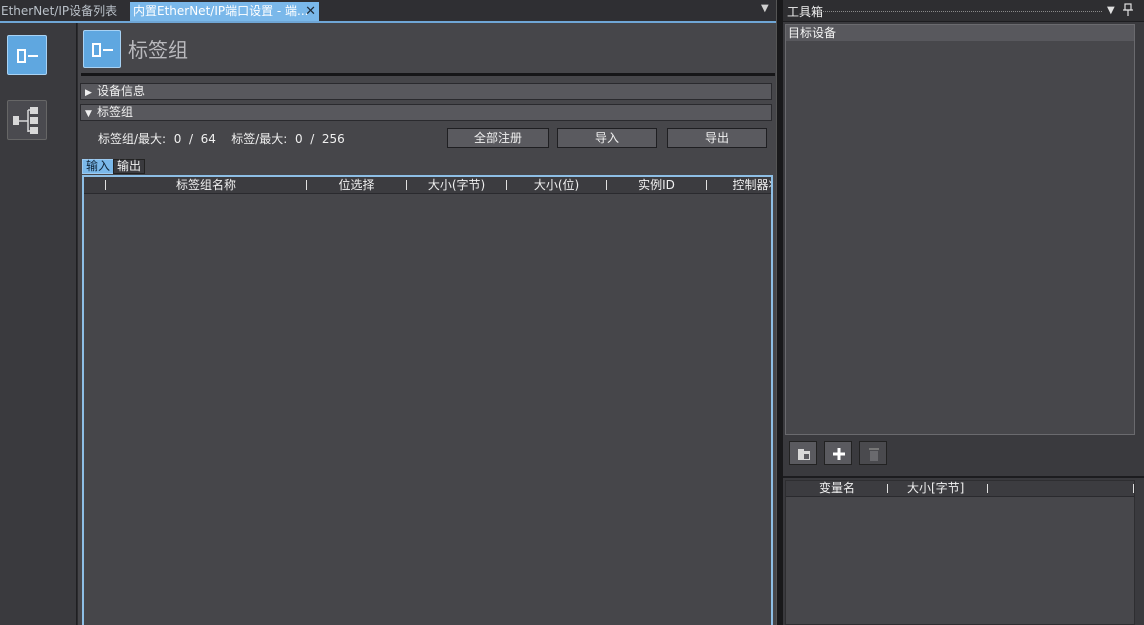  What do you see at coordinates (88, 93) in the screenshot?
I see `expand-caret-icon: ▶` at bounding box center [88, 93].